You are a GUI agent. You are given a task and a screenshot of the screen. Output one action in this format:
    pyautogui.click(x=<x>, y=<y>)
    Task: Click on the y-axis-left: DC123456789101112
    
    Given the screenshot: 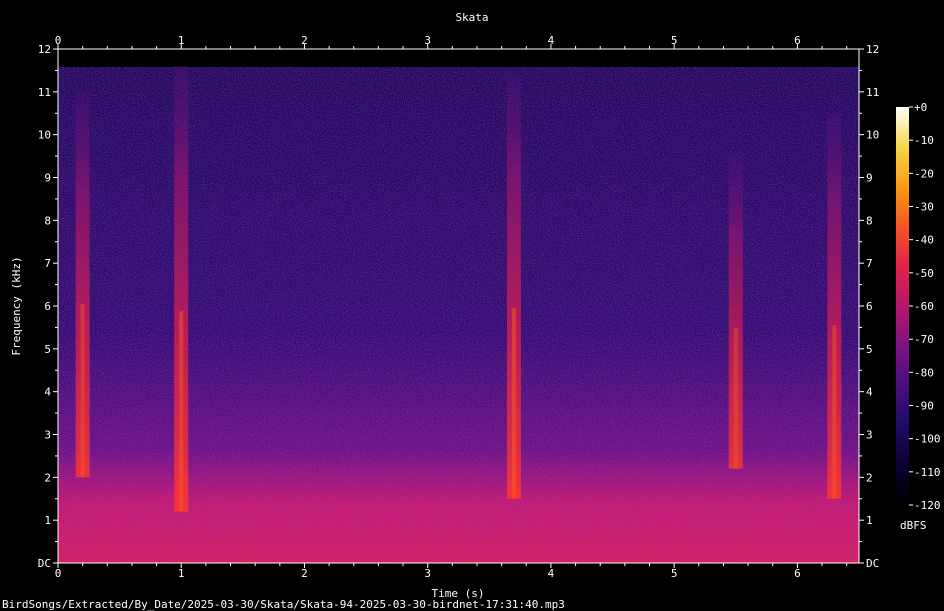 What is the action you would take?
    pyautogui.click(x=48, y=306)
    